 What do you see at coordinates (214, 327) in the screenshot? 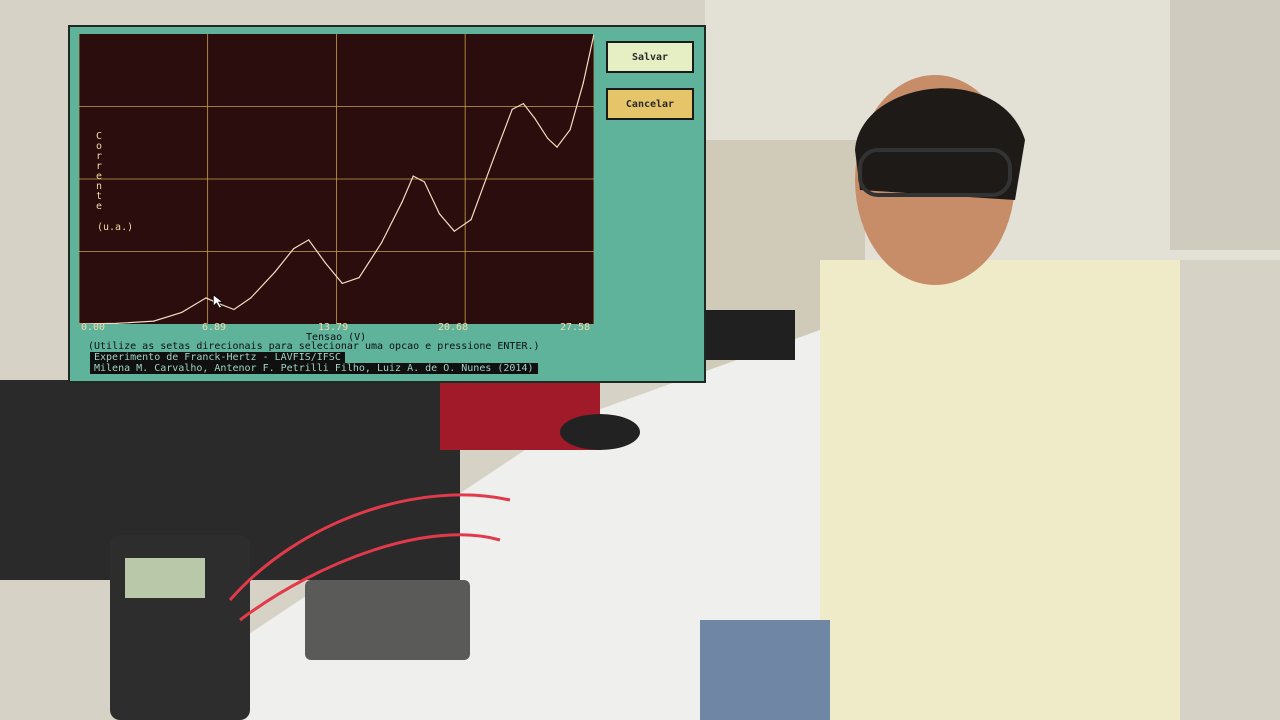
I see `x-tick-label: 6.89` at bounding box center [214, 327].